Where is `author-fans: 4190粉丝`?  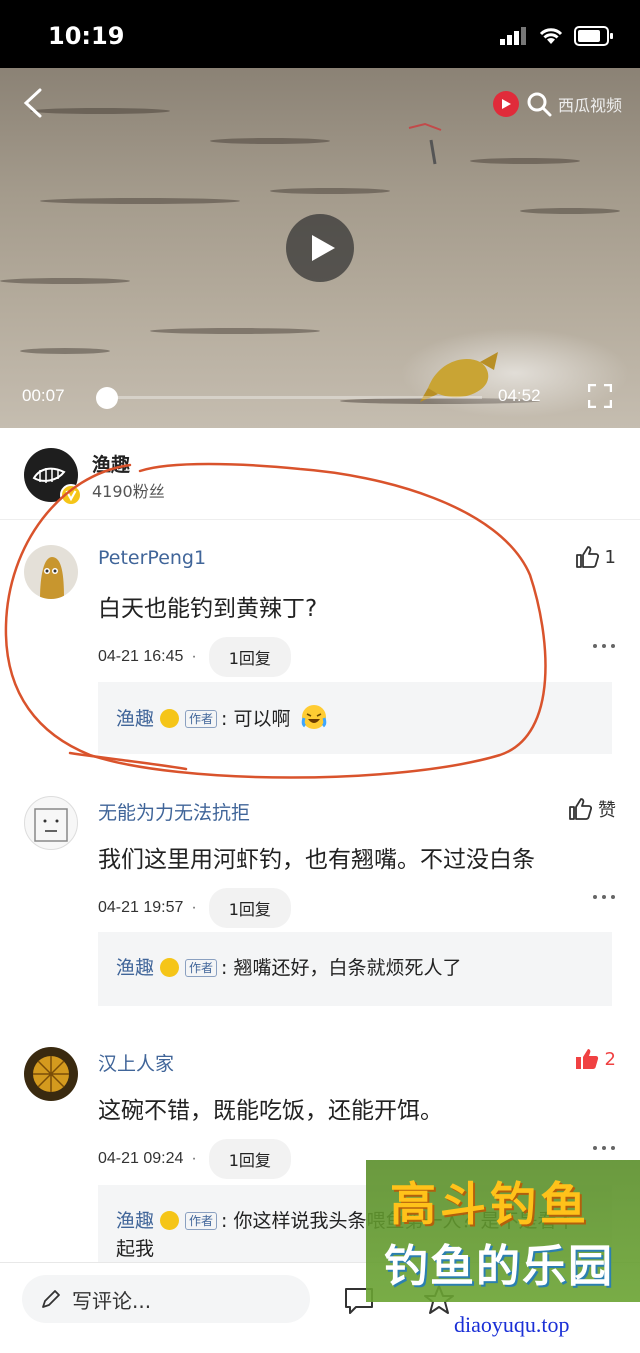 author-fans: 4190粉丝 is located at coordinates (128, 491).